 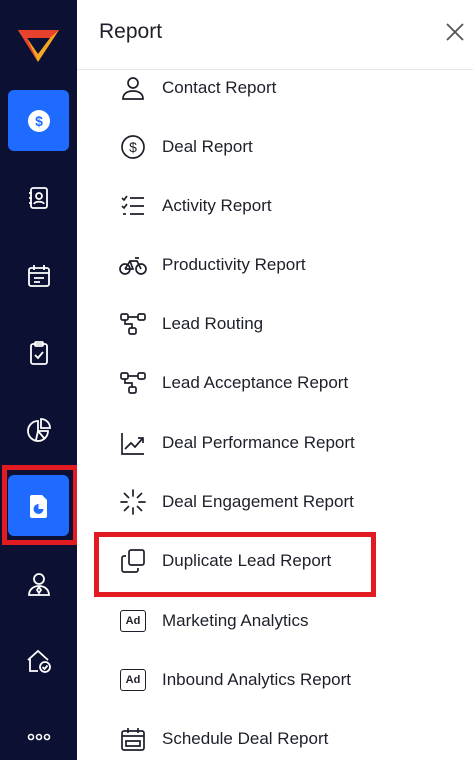 What do you see at coordinates (213, 323) in the screenshot?
I see `report-item-label: Lead Routing` at bounding box center [213, 323].